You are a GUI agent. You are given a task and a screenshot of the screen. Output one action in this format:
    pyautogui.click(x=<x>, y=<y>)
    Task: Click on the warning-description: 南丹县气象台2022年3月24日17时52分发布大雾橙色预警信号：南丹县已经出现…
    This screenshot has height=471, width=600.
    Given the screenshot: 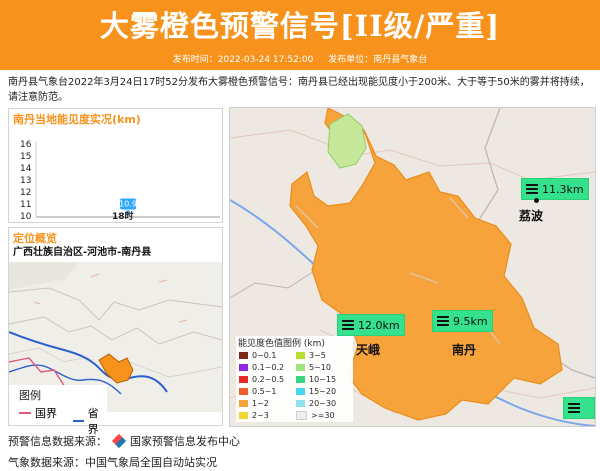 What is the action you would take?
    pyautogui.click(x=299, y=90)
    